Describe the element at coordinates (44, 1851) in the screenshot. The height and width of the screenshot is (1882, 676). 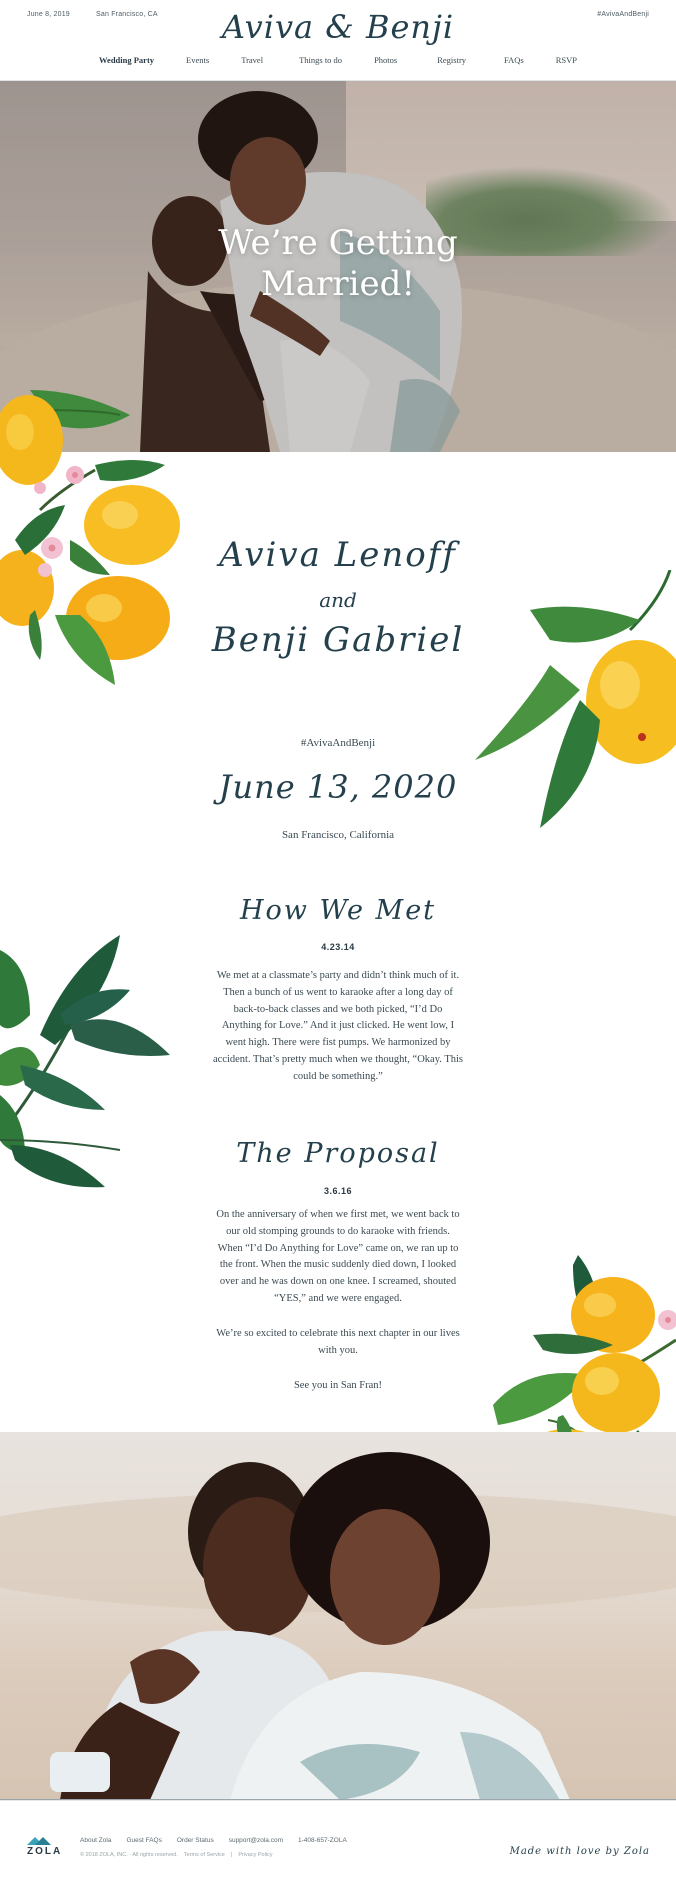
I see `zola-wordmark: ZOLA` at that location.